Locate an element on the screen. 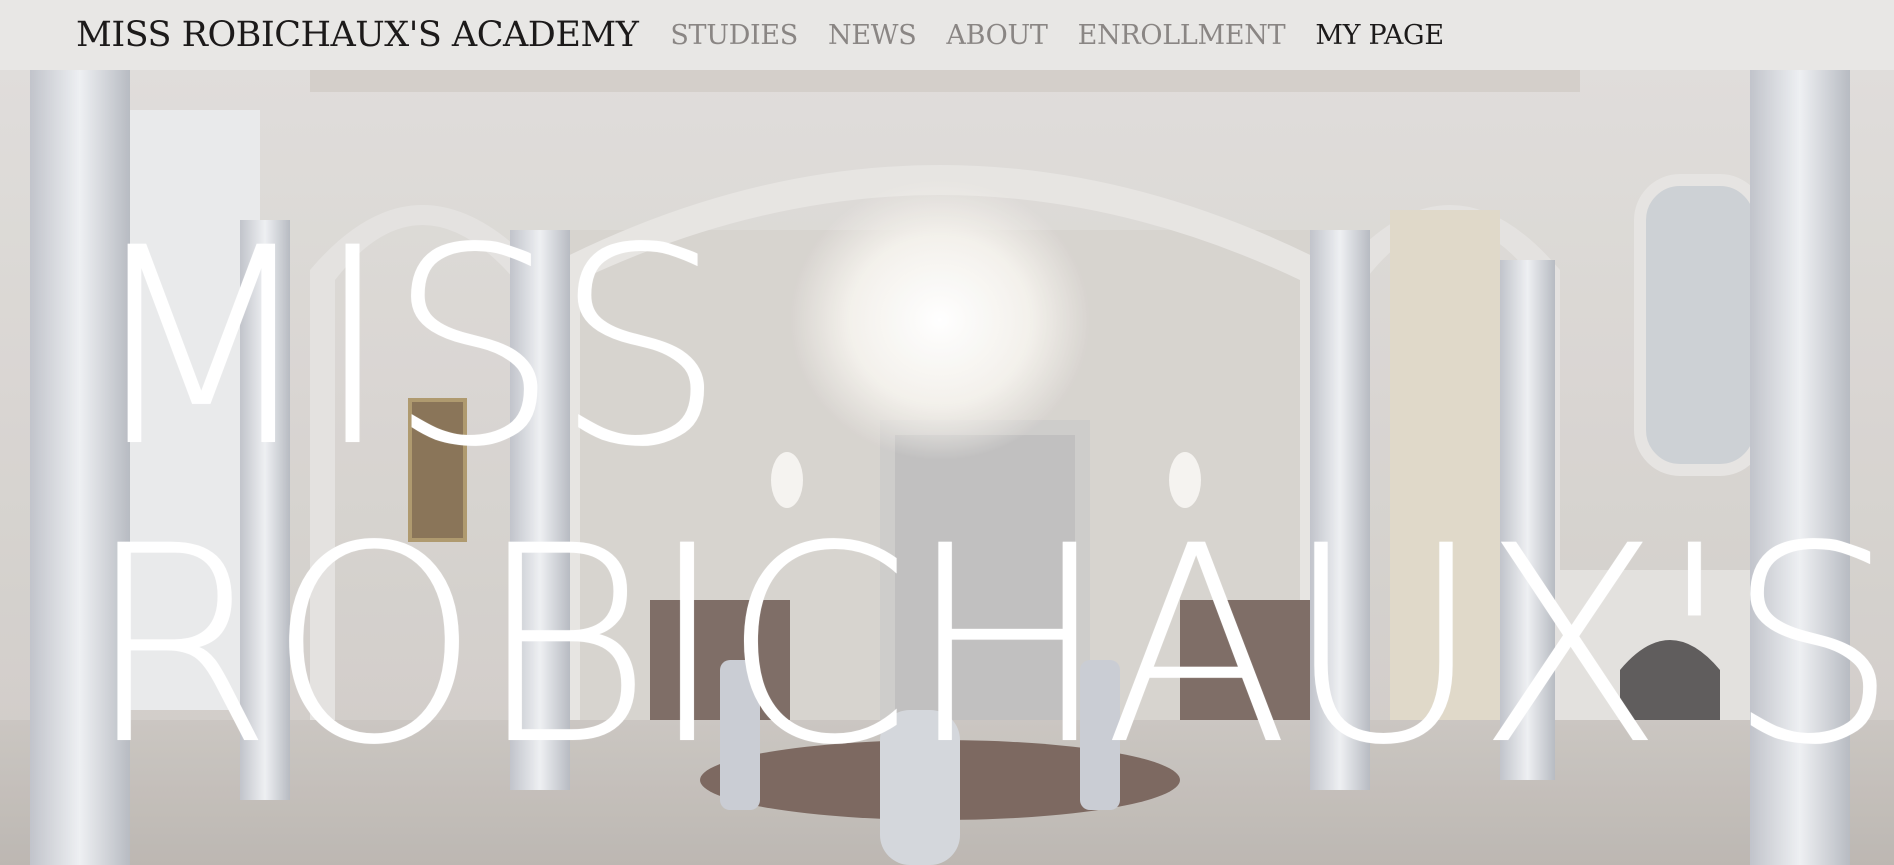 This screenshot has width=1894, height=865. nav-link-news: NEWS is located at coordinates (872, 35).